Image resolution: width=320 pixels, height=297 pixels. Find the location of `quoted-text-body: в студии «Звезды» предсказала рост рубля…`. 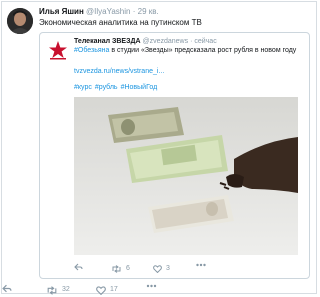

quoted-text-body: в студии «Звезды» предсказала рост рубля… is located at coordinates (204, 50).